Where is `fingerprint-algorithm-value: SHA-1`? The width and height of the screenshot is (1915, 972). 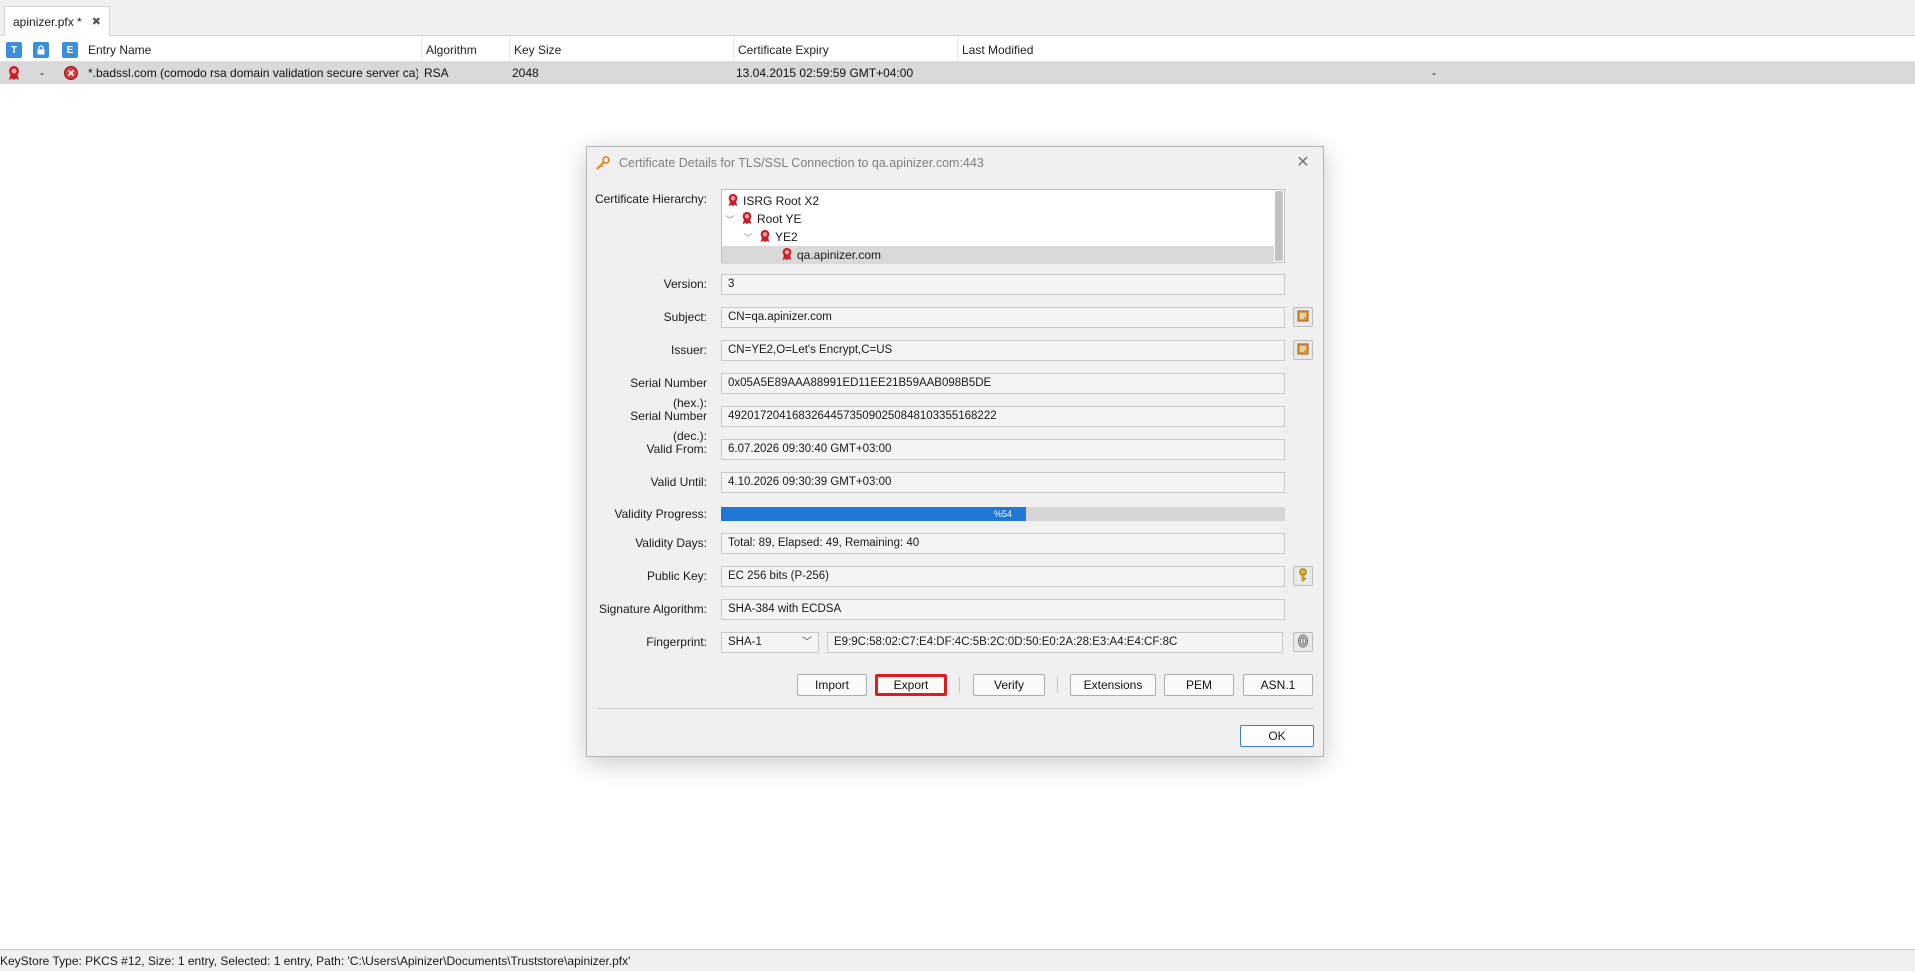
fingerprint-algorithm-value: SHA-1 is located at coordinates (745, 642).